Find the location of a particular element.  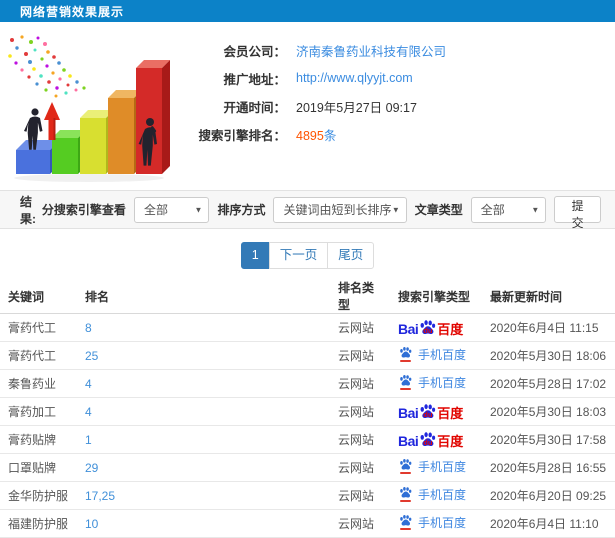

updated-cell: 2020年5月30日 17:58 is located at coordinates (548, 439).